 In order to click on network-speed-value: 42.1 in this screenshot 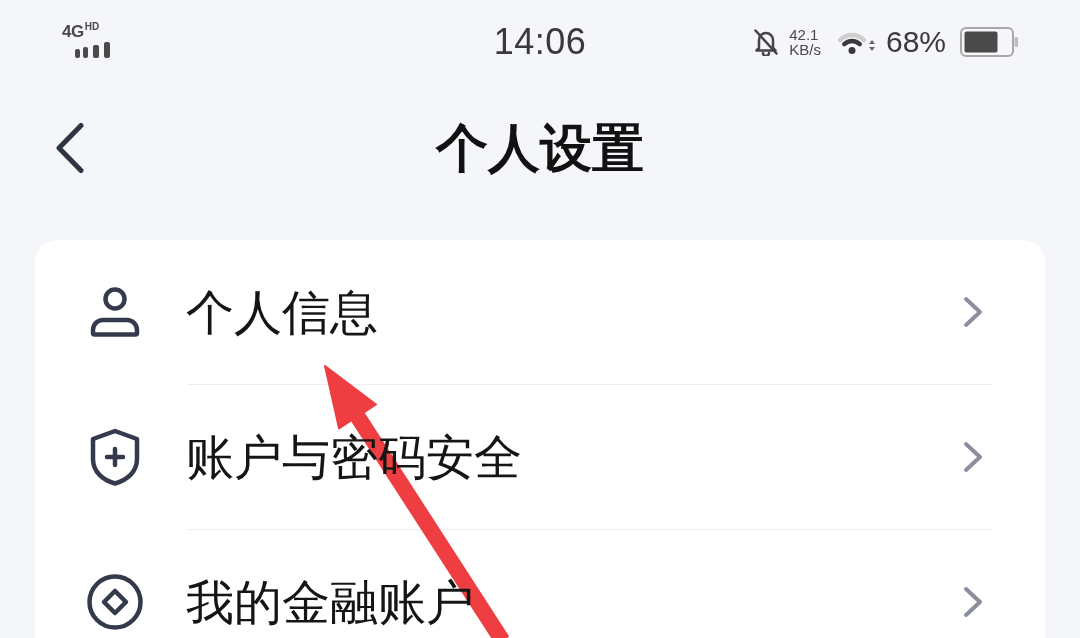, I will do `click(804, 34)`.